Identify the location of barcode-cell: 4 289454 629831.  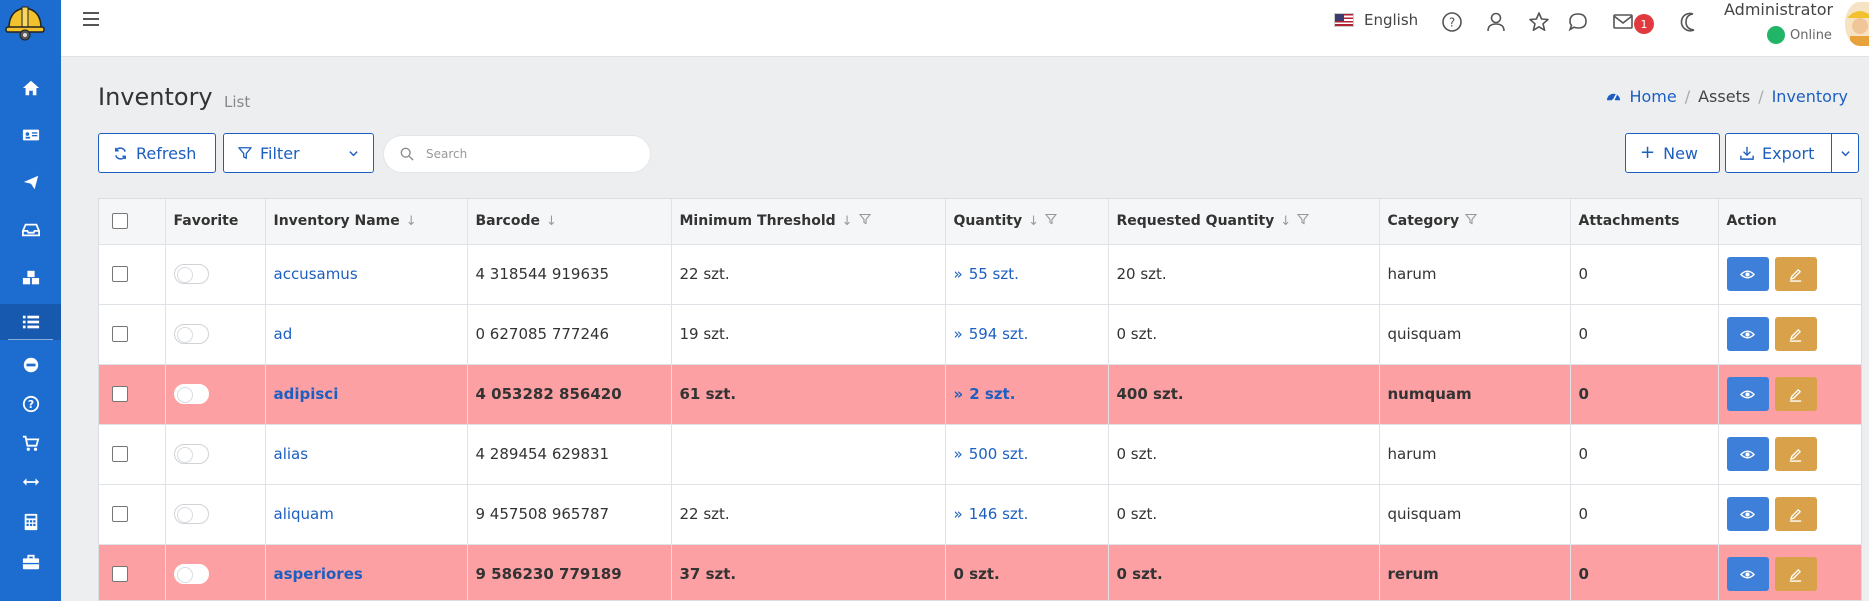
(569, 454).